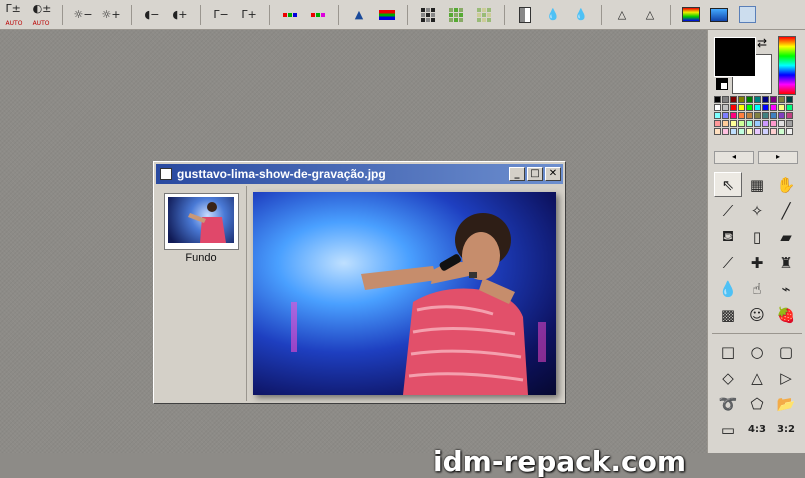 This screenshot has width=805, height=478. I want to click on lasso-button: ➰, so click(728, 403).